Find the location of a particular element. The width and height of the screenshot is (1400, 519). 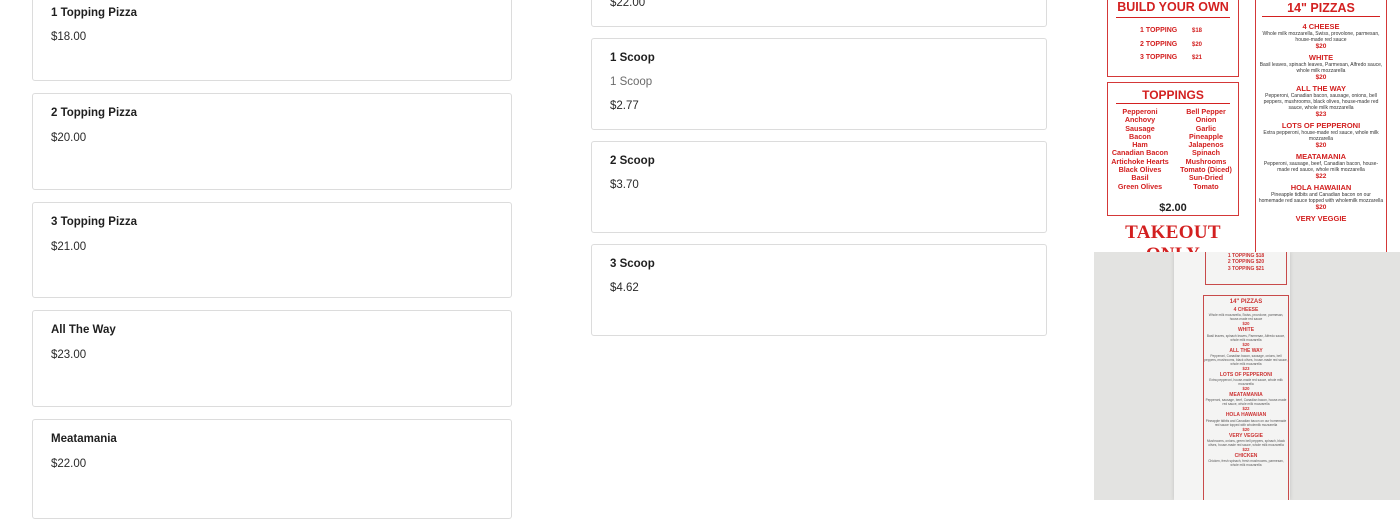

byo-row-label: 2 TOPPING is located at coordinates (1159, 44).